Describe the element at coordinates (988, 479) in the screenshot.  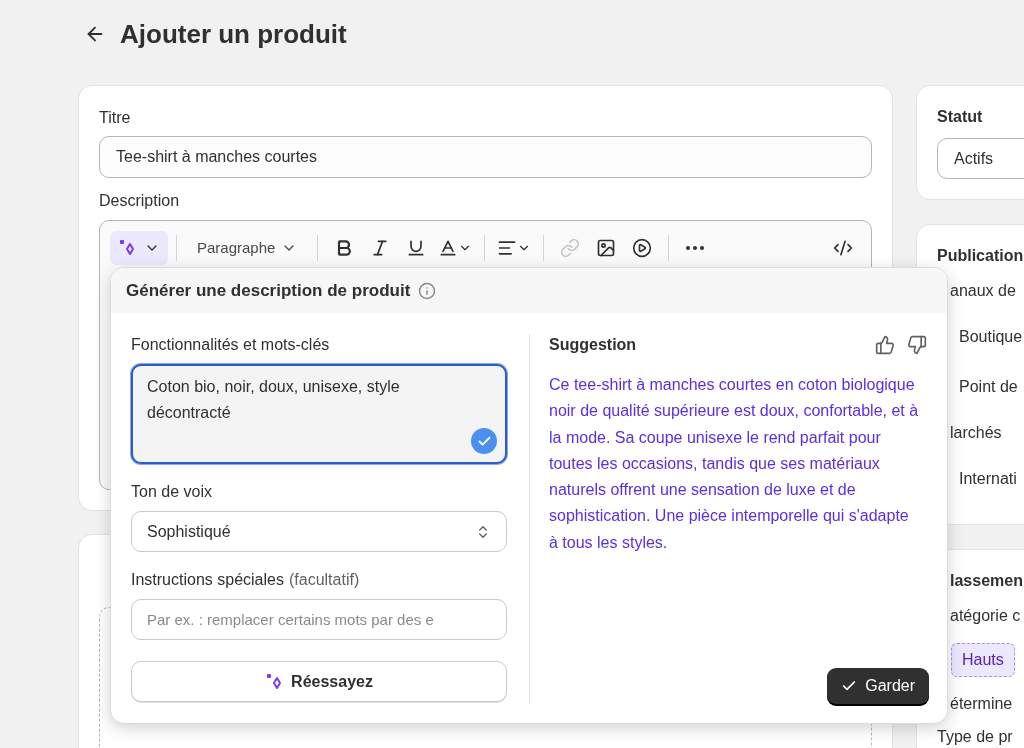
I see `channel-option: Internati` at that location.